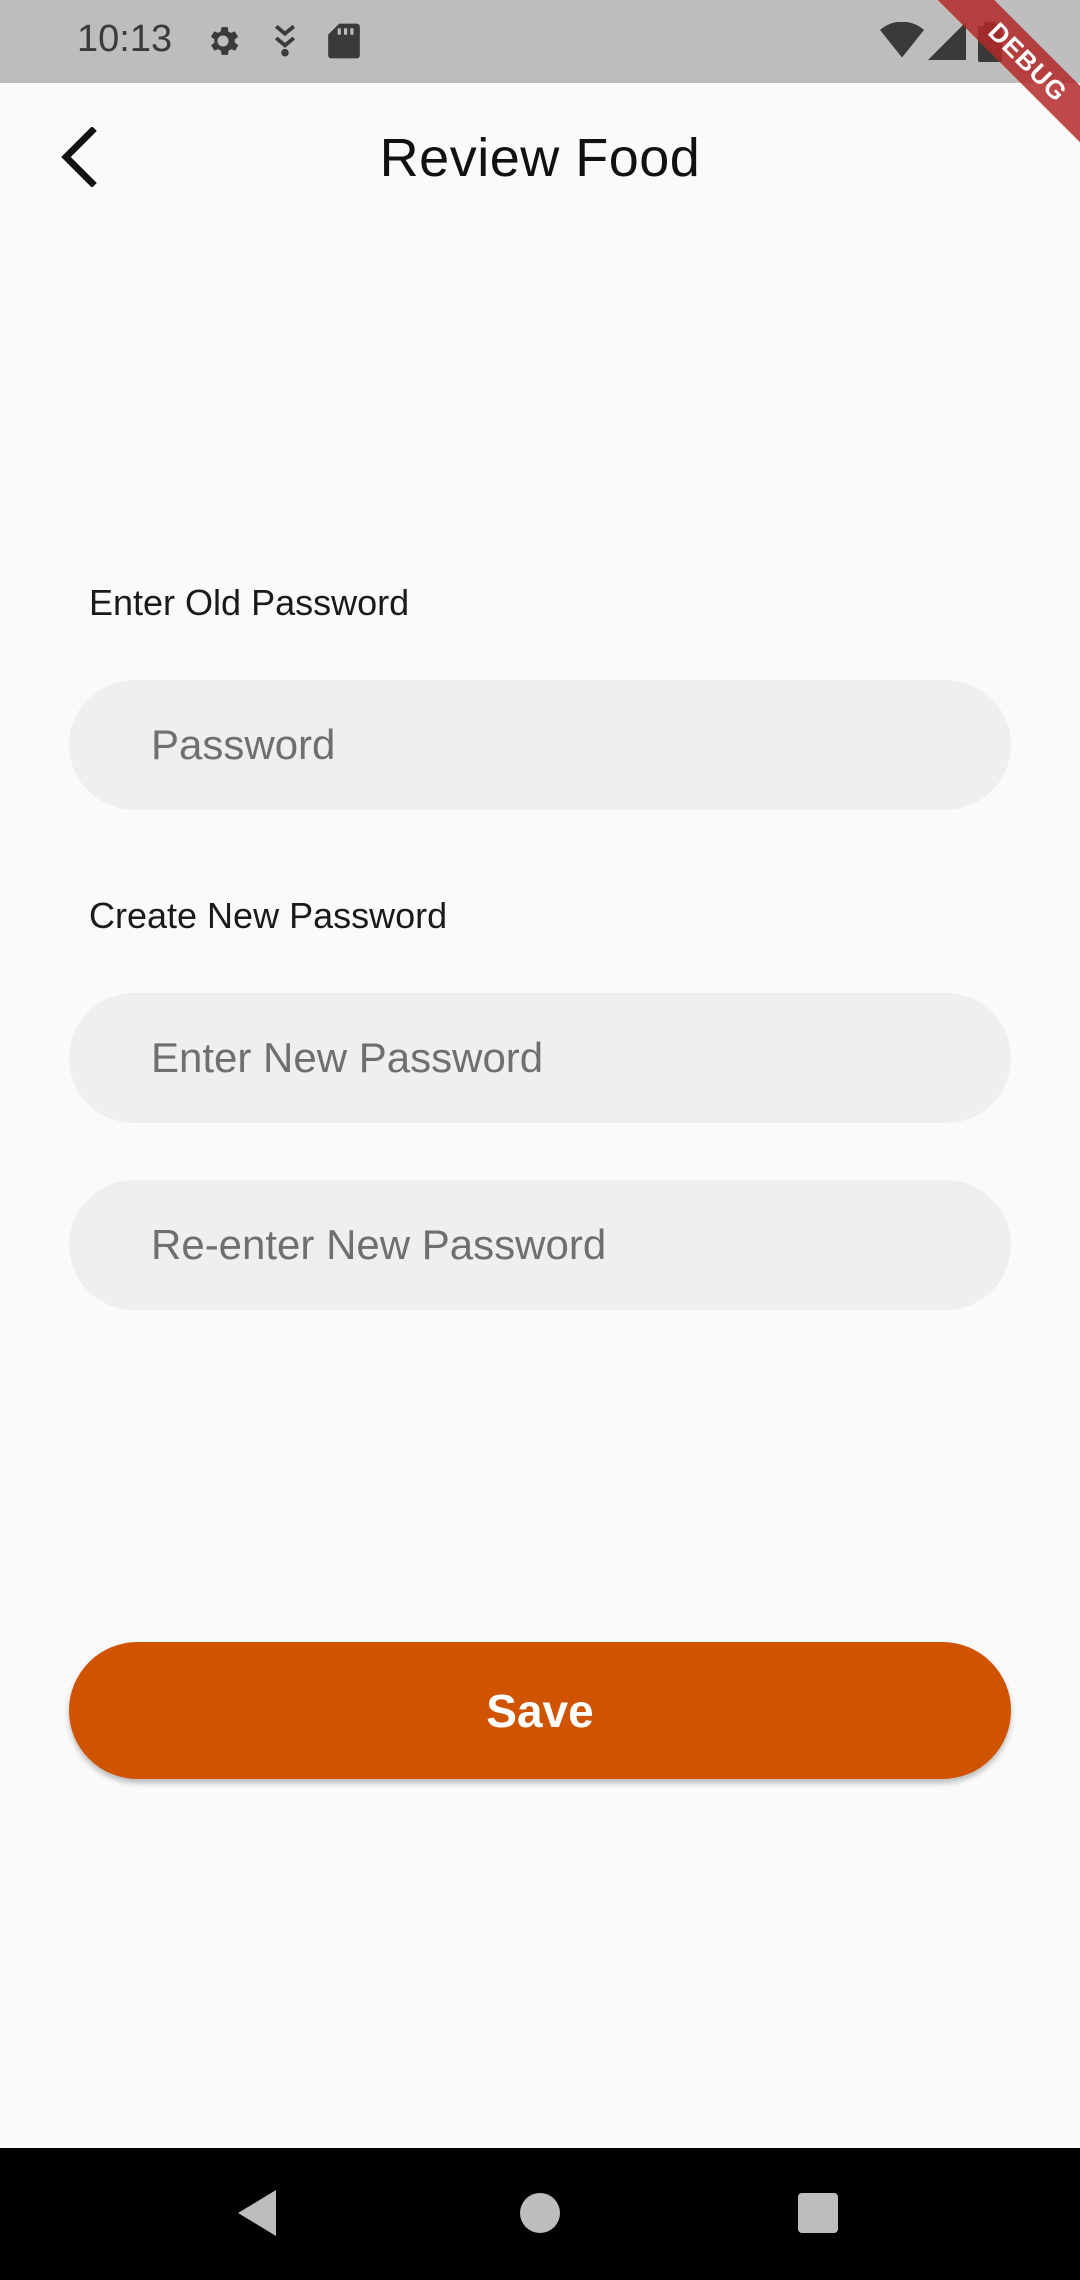 The height and width of the screenshot is (2280, 1080). Describe the element at coordinates (540, 745) in the screenshot. I see `old-password-input` at that location.